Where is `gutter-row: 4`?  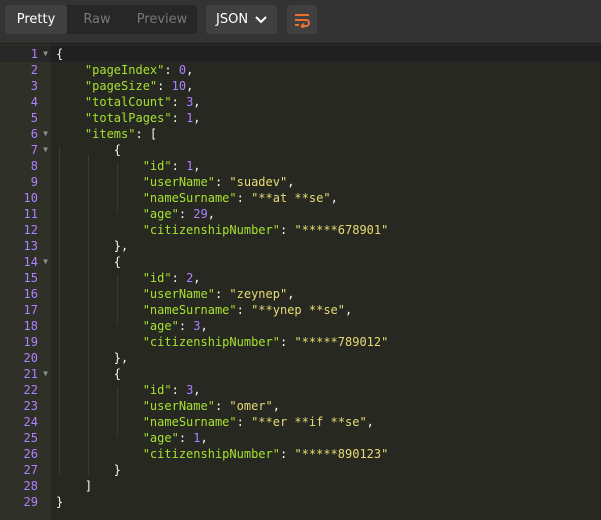 gutter-row: 4 is located at coordinates (25, 102).